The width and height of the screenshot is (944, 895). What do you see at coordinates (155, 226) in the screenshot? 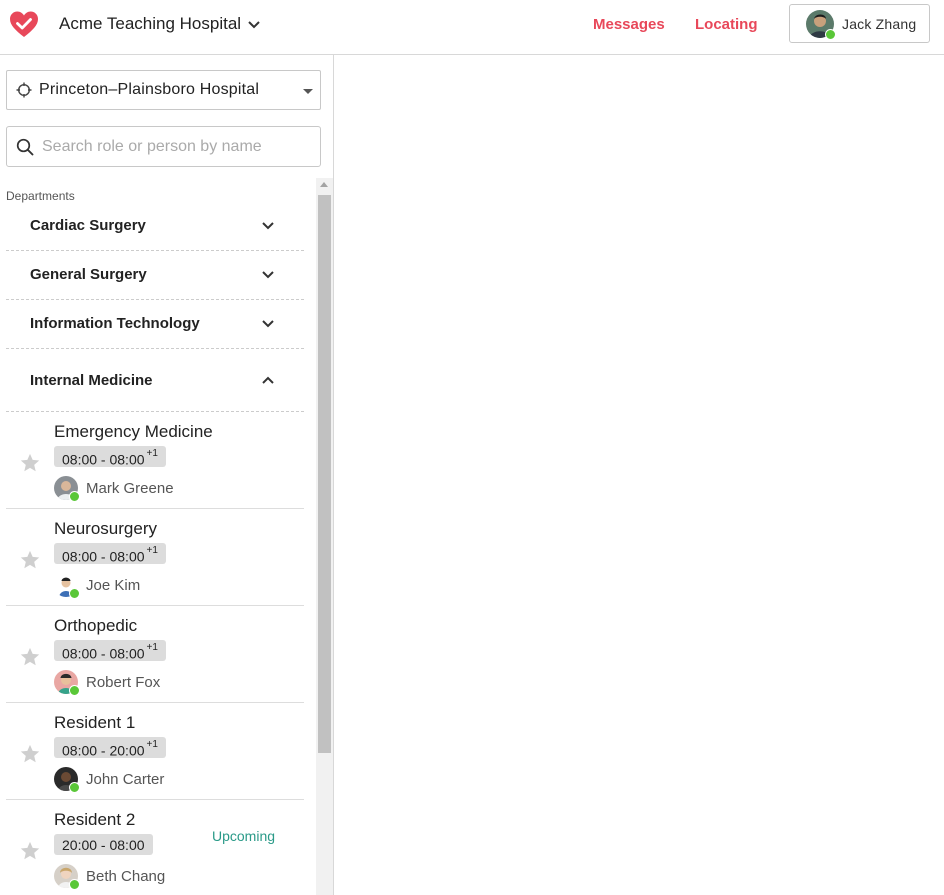
I see `department-cardiac-surgery: Cardiac Surgery` at bounding box center [155, 226].